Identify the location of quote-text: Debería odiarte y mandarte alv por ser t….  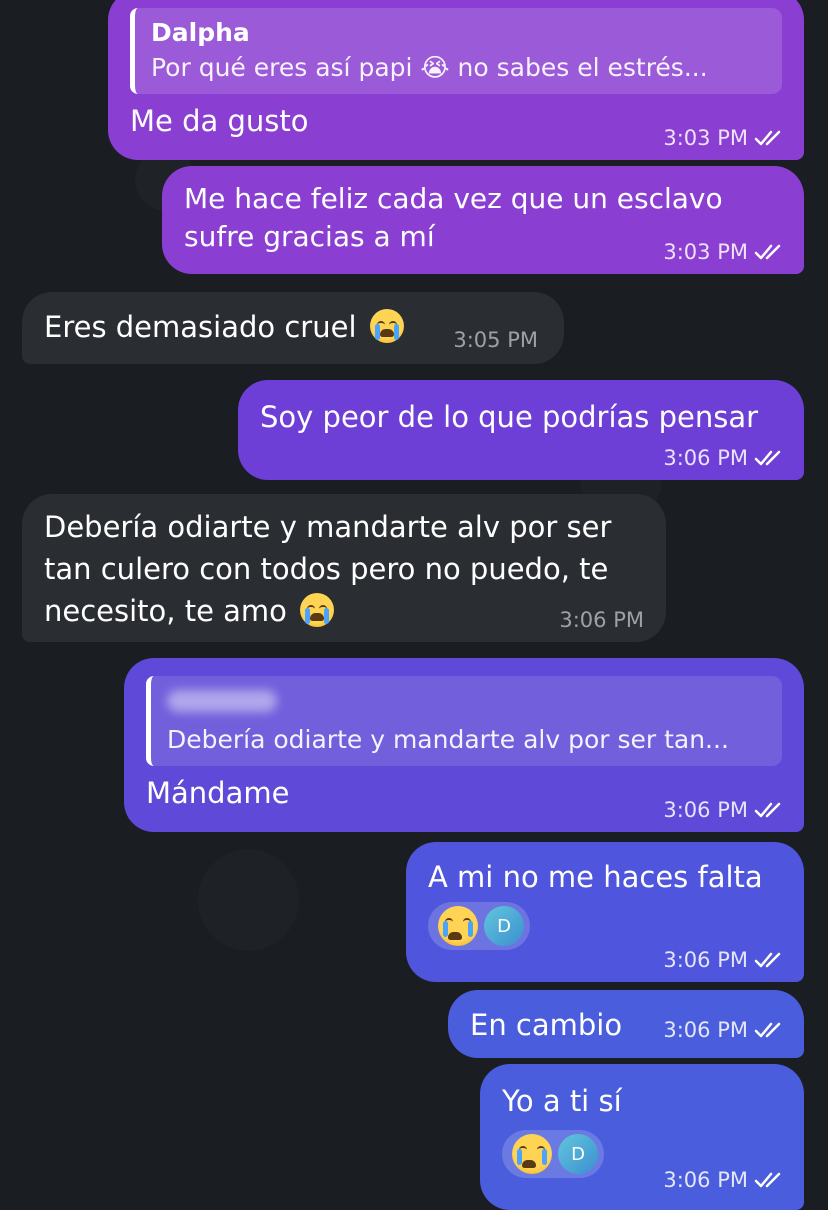
(448, 739).